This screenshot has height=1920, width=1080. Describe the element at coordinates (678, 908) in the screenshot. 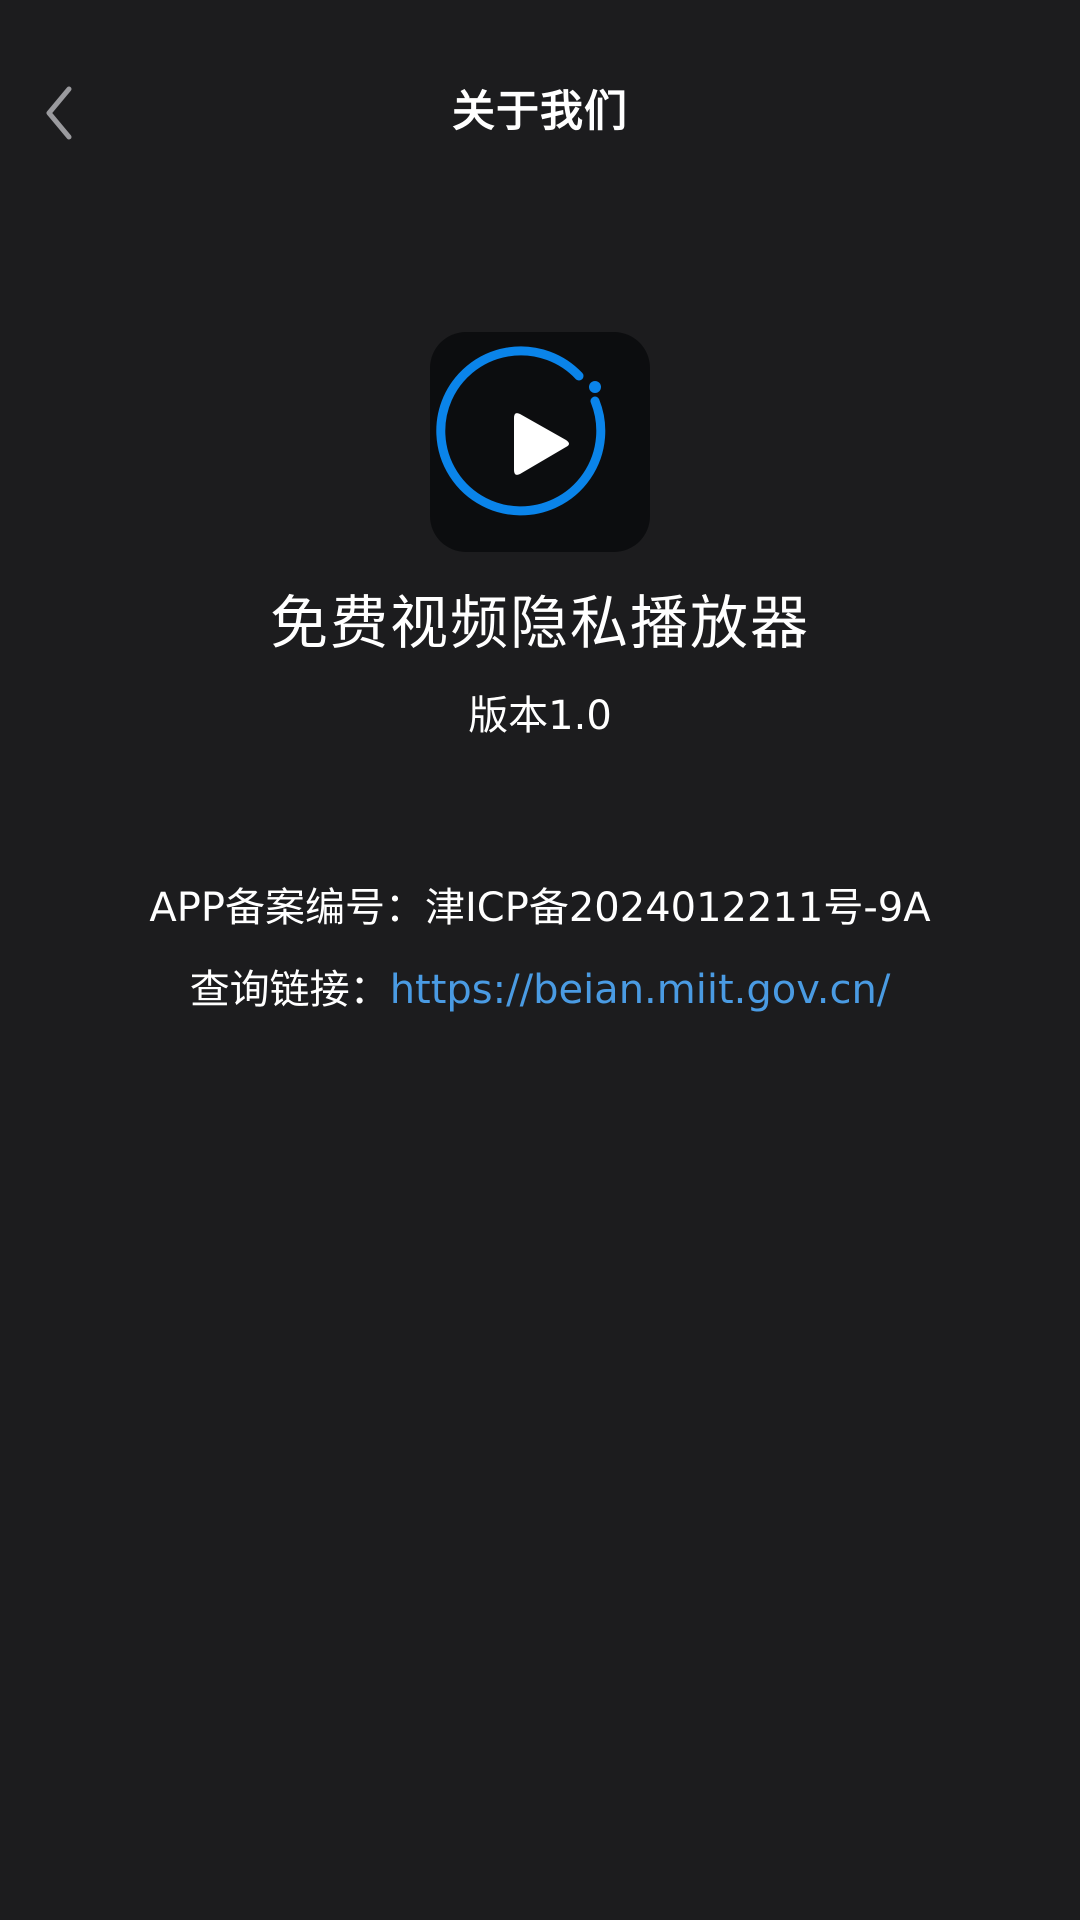

I see `icp-filing-number: 津ICP备2024012211号-9A` at that location.